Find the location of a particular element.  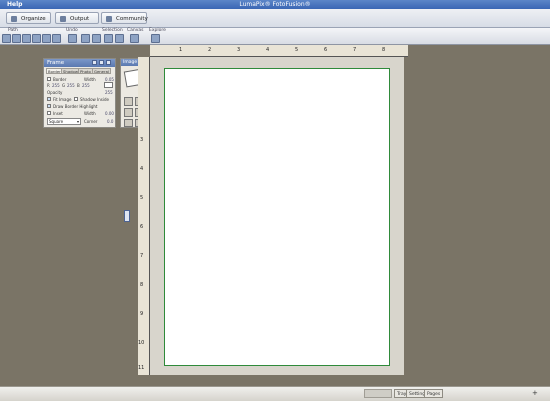

frame-panel-header: Frame is located at coordinates (79, 63).